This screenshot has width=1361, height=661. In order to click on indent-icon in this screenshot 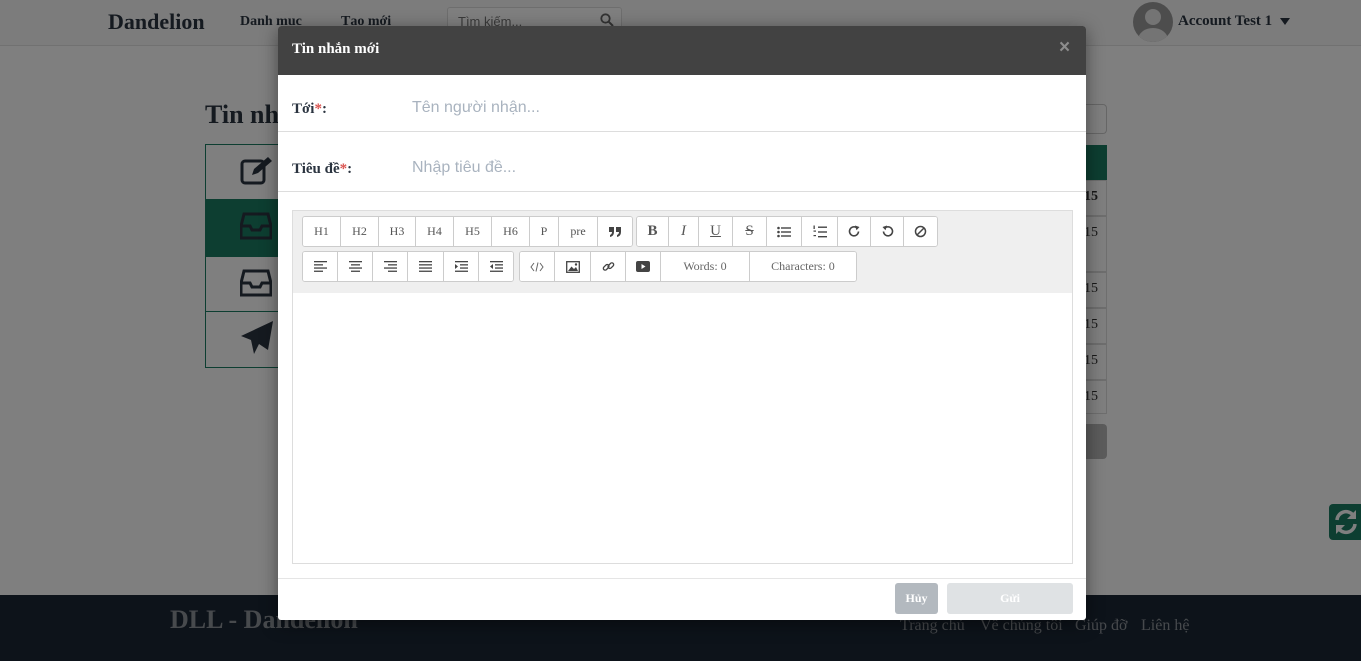, I will do `click(461, 266)`.